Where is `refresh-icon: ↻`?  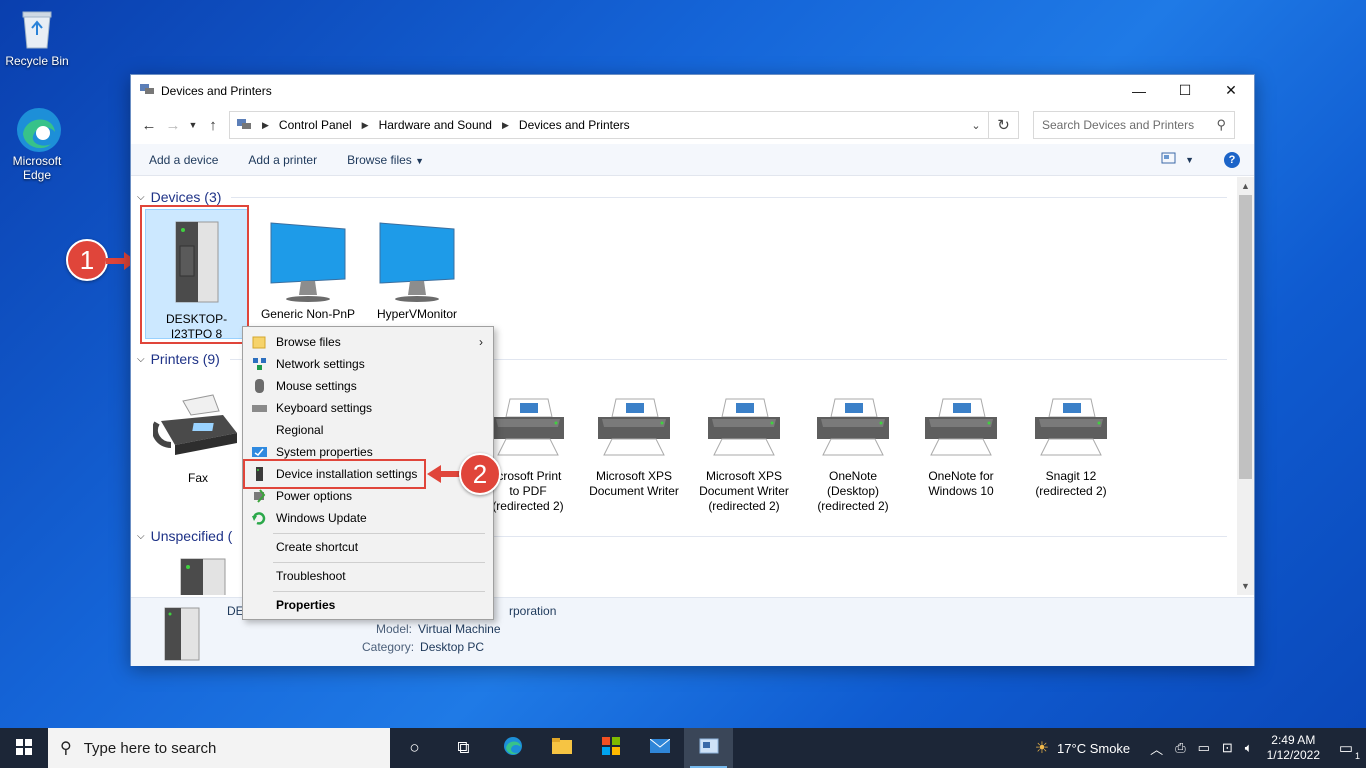
refresh-icon: ↻ is located at coordinates (1003, 125).